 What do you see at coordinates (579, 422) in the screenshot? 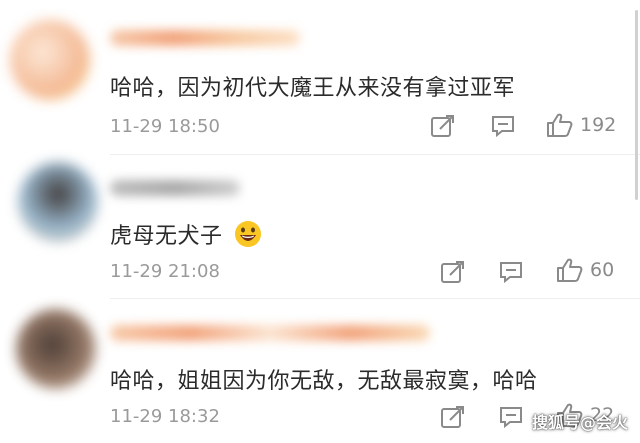
I see `watermark: 搜狐号@会火` at bounding box center [579, 422].